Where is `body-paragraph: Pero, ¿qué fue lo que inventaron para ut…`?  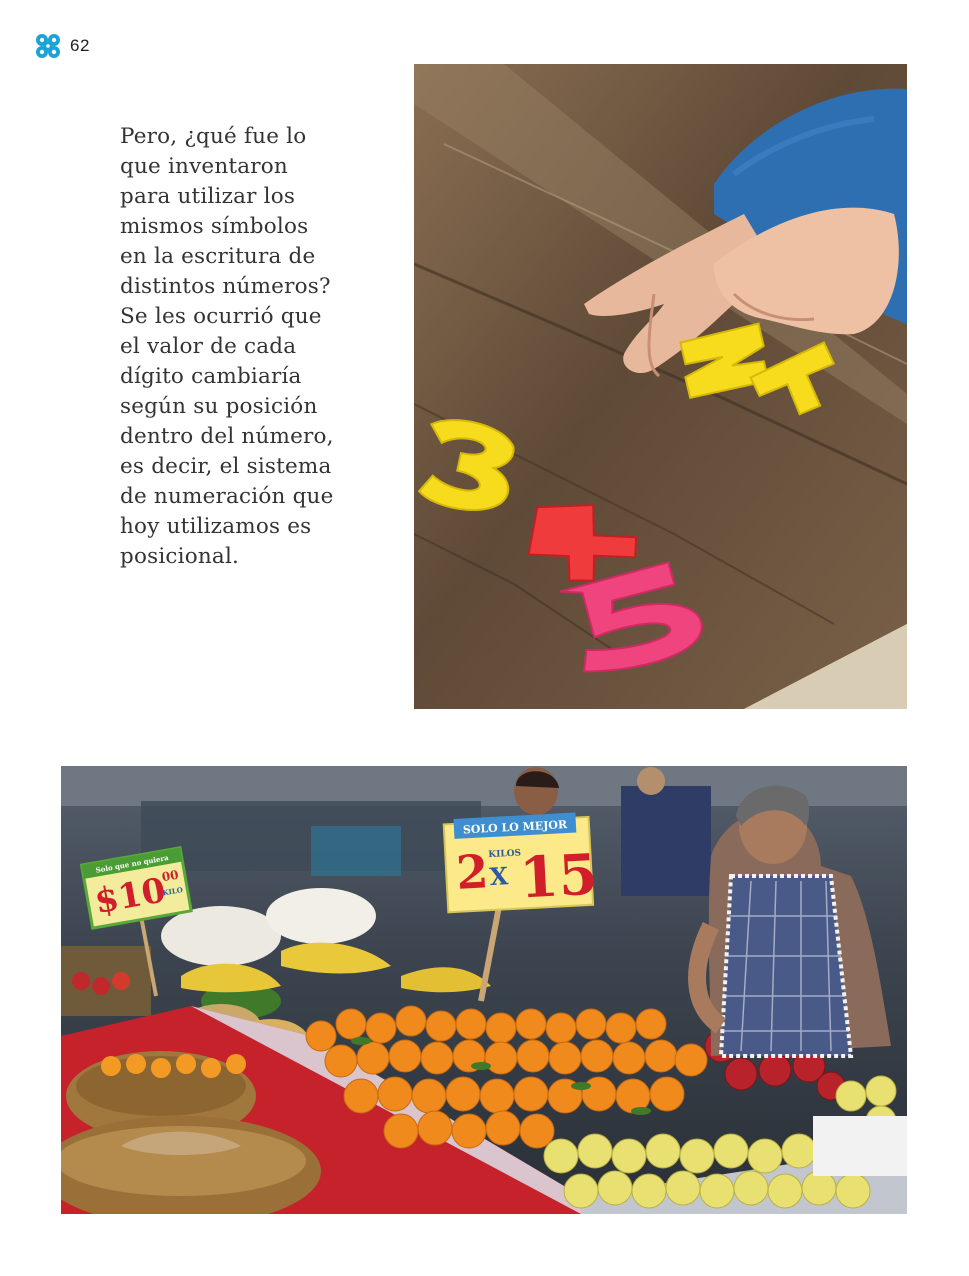 body-paragraph: Pero, ¿qué fue lo que inventaron para ut… is located at coordinates (245, 347).